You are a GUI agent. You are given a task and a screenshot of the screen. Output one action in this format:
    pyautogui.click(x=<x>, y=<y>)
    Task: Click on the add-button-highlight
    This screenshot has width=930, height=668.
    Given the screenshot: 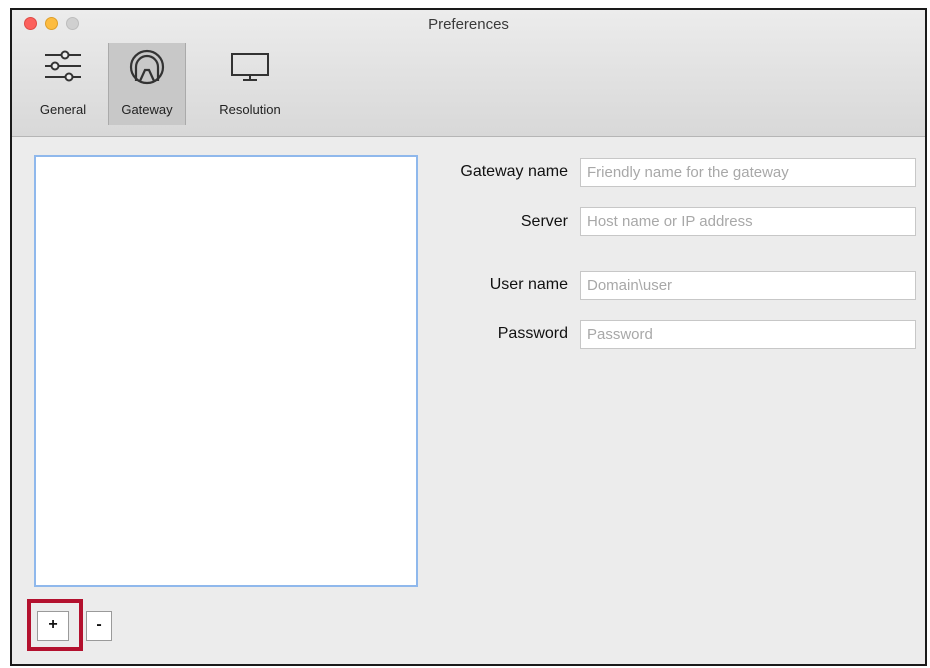 What is the action you would take?
    pyautogui.click(x=55, y=625)
    